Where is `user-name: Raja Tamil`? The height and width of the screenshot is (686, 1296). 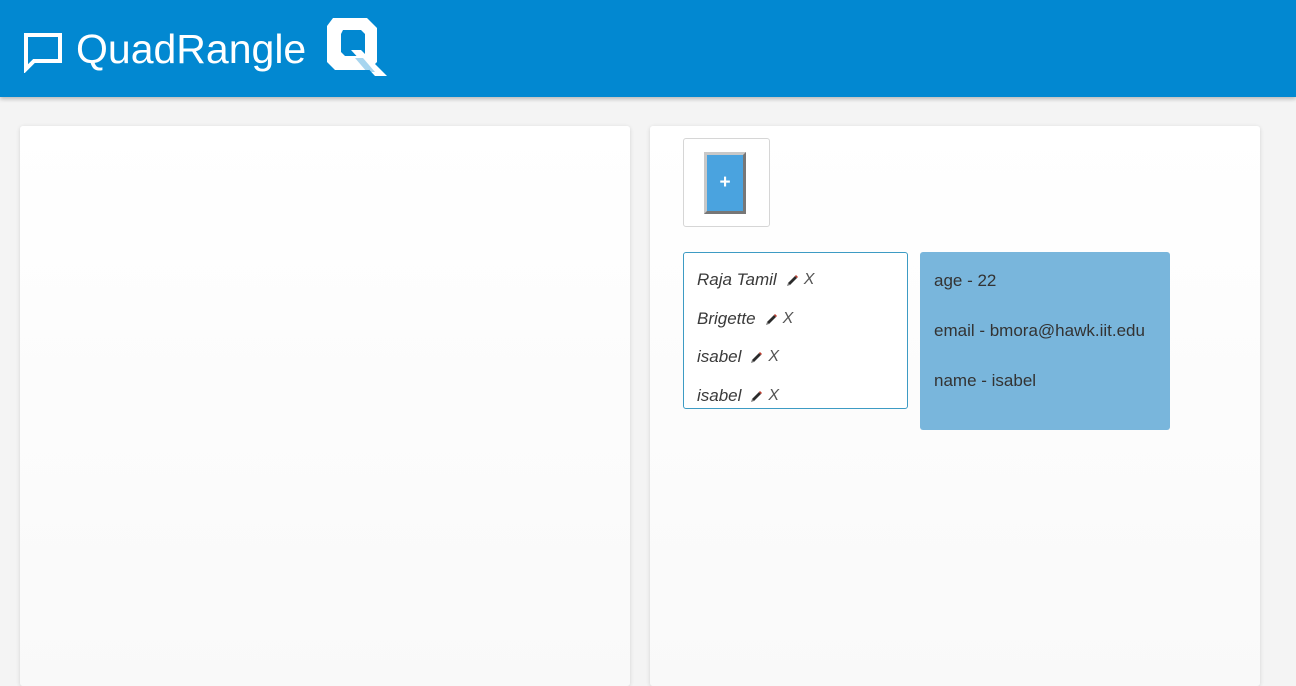 user-name: Raja Tamil is located at coordinates (737, 280).